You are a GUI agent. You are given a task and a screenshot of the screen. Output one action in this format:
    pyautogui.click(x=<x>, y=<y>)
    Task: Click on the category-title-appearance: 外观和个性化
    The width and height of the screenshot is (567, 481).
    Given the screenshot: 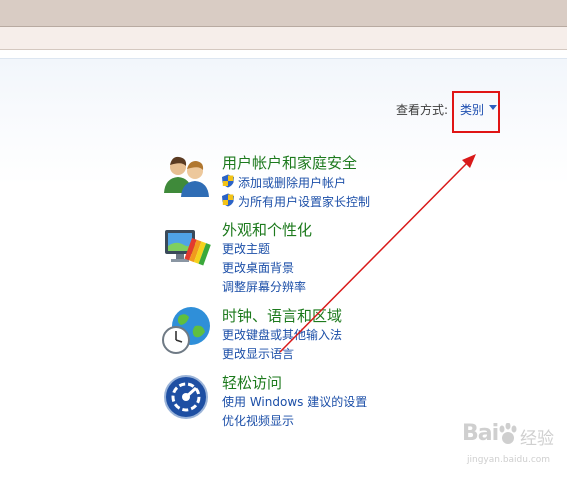 What is the action you would take?
    pyautogui.click(x=267, y=229)
    